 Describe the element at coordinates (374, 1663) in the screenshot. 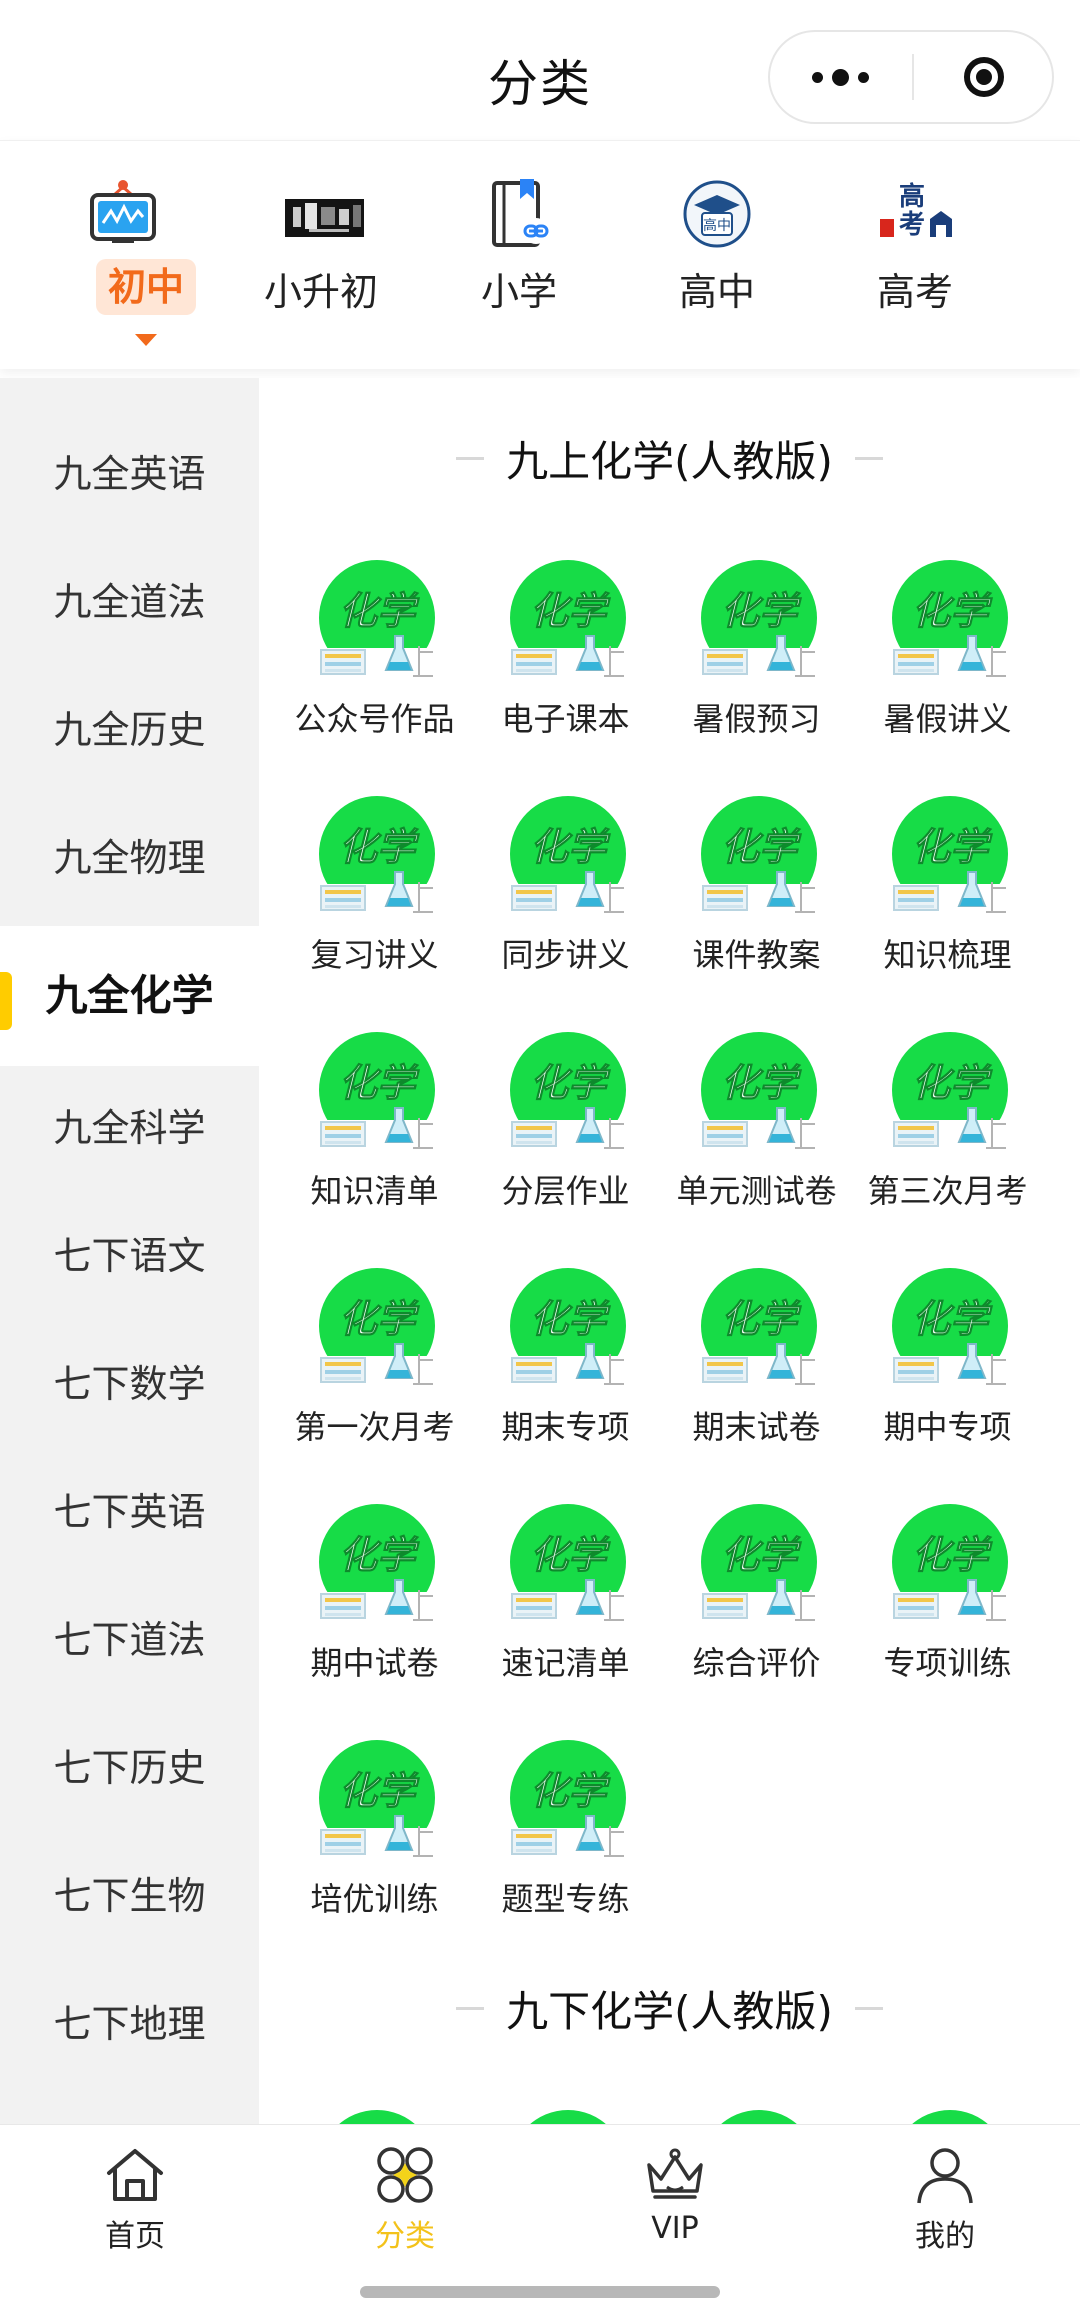

I see `resource-label: 期中试卷` at that location.